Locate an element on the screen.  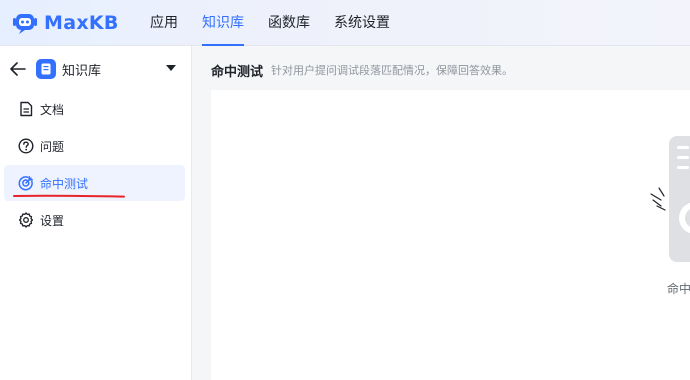
red-underline-annotation is located at coordinates (69, 196).